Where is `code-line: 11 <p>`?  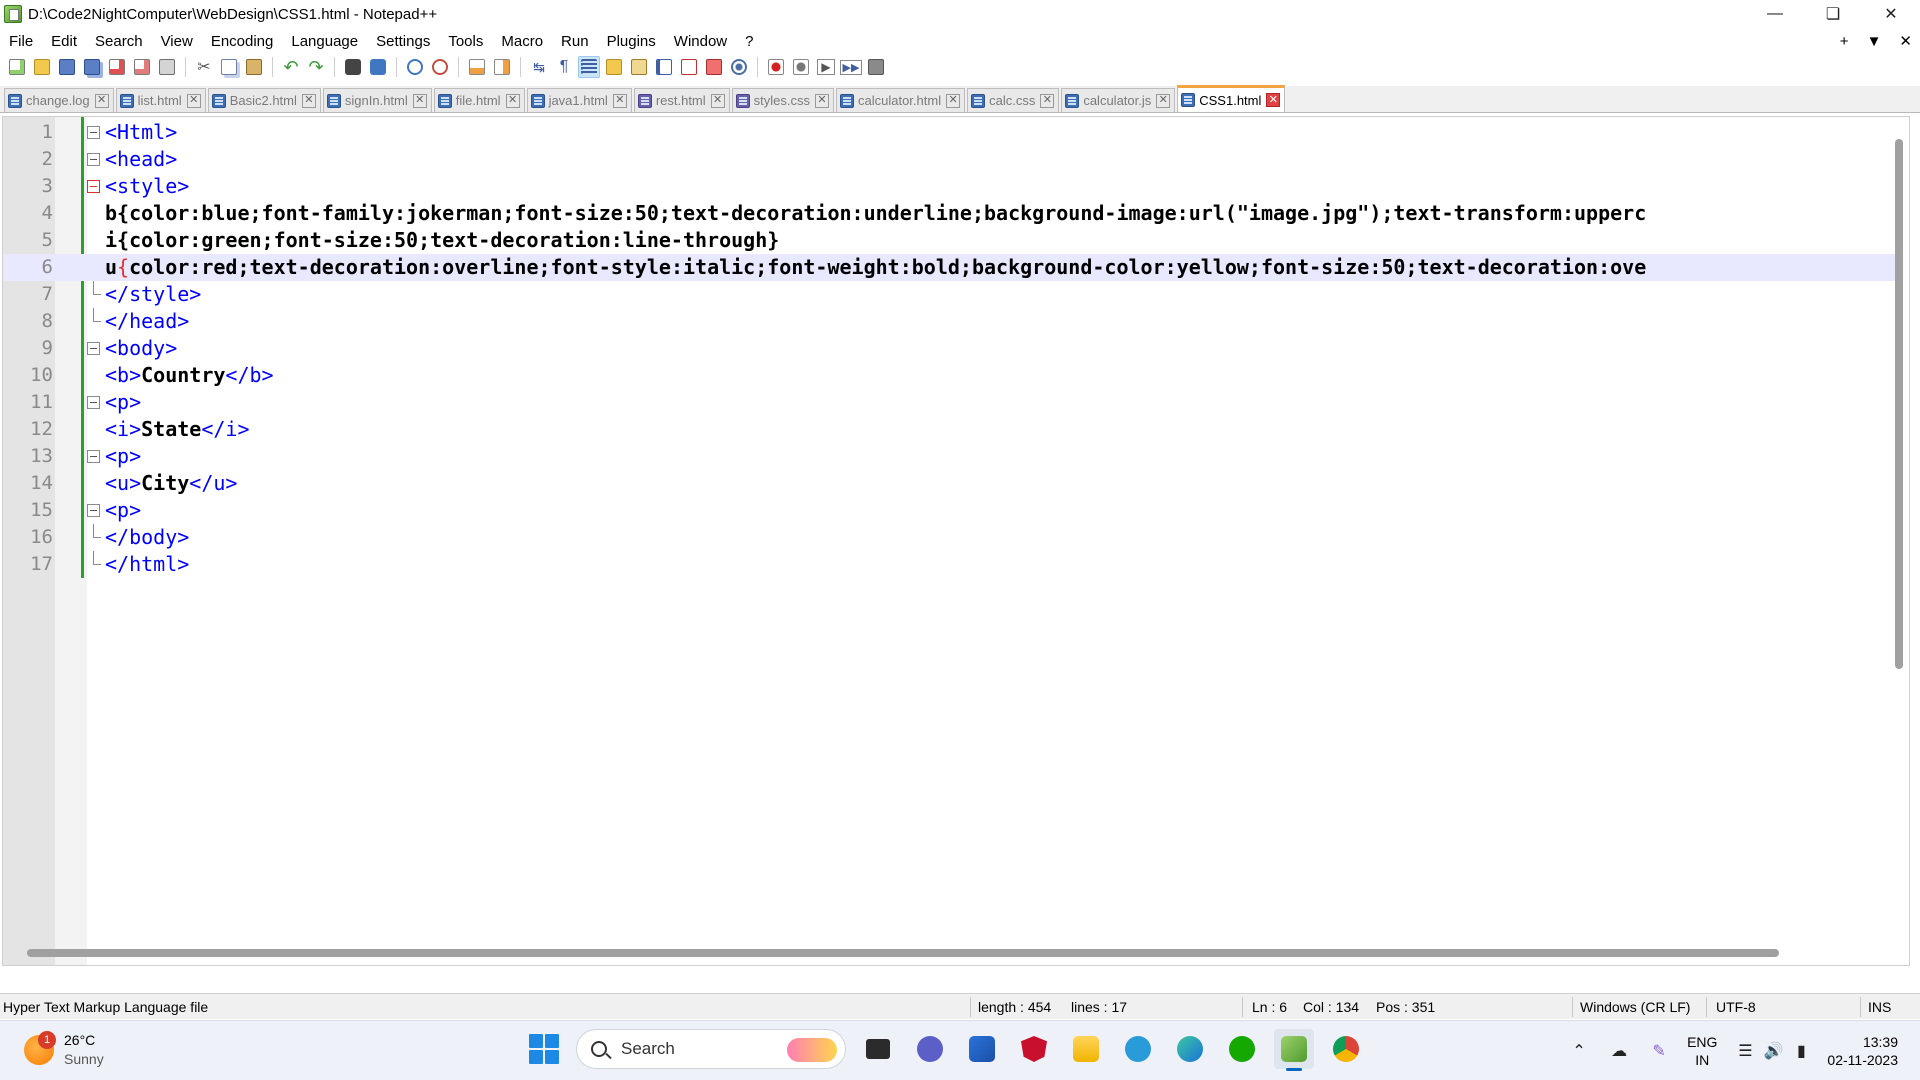
code-line: 11 <p> is located at coordinates (953, 402).